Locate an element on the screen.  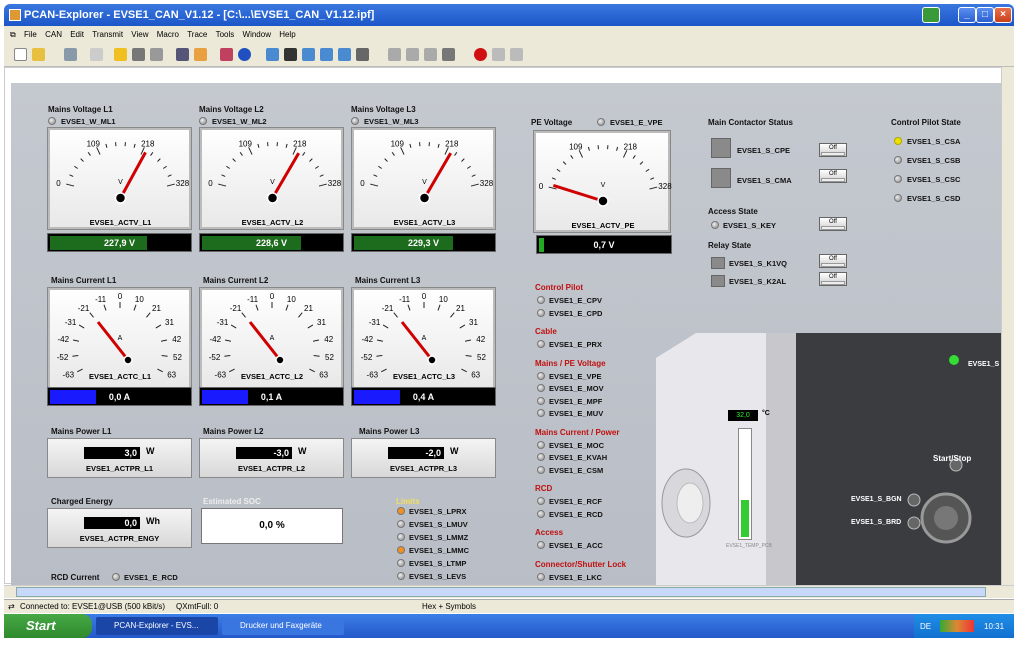
save-icon is located at coordinates (70, 54).